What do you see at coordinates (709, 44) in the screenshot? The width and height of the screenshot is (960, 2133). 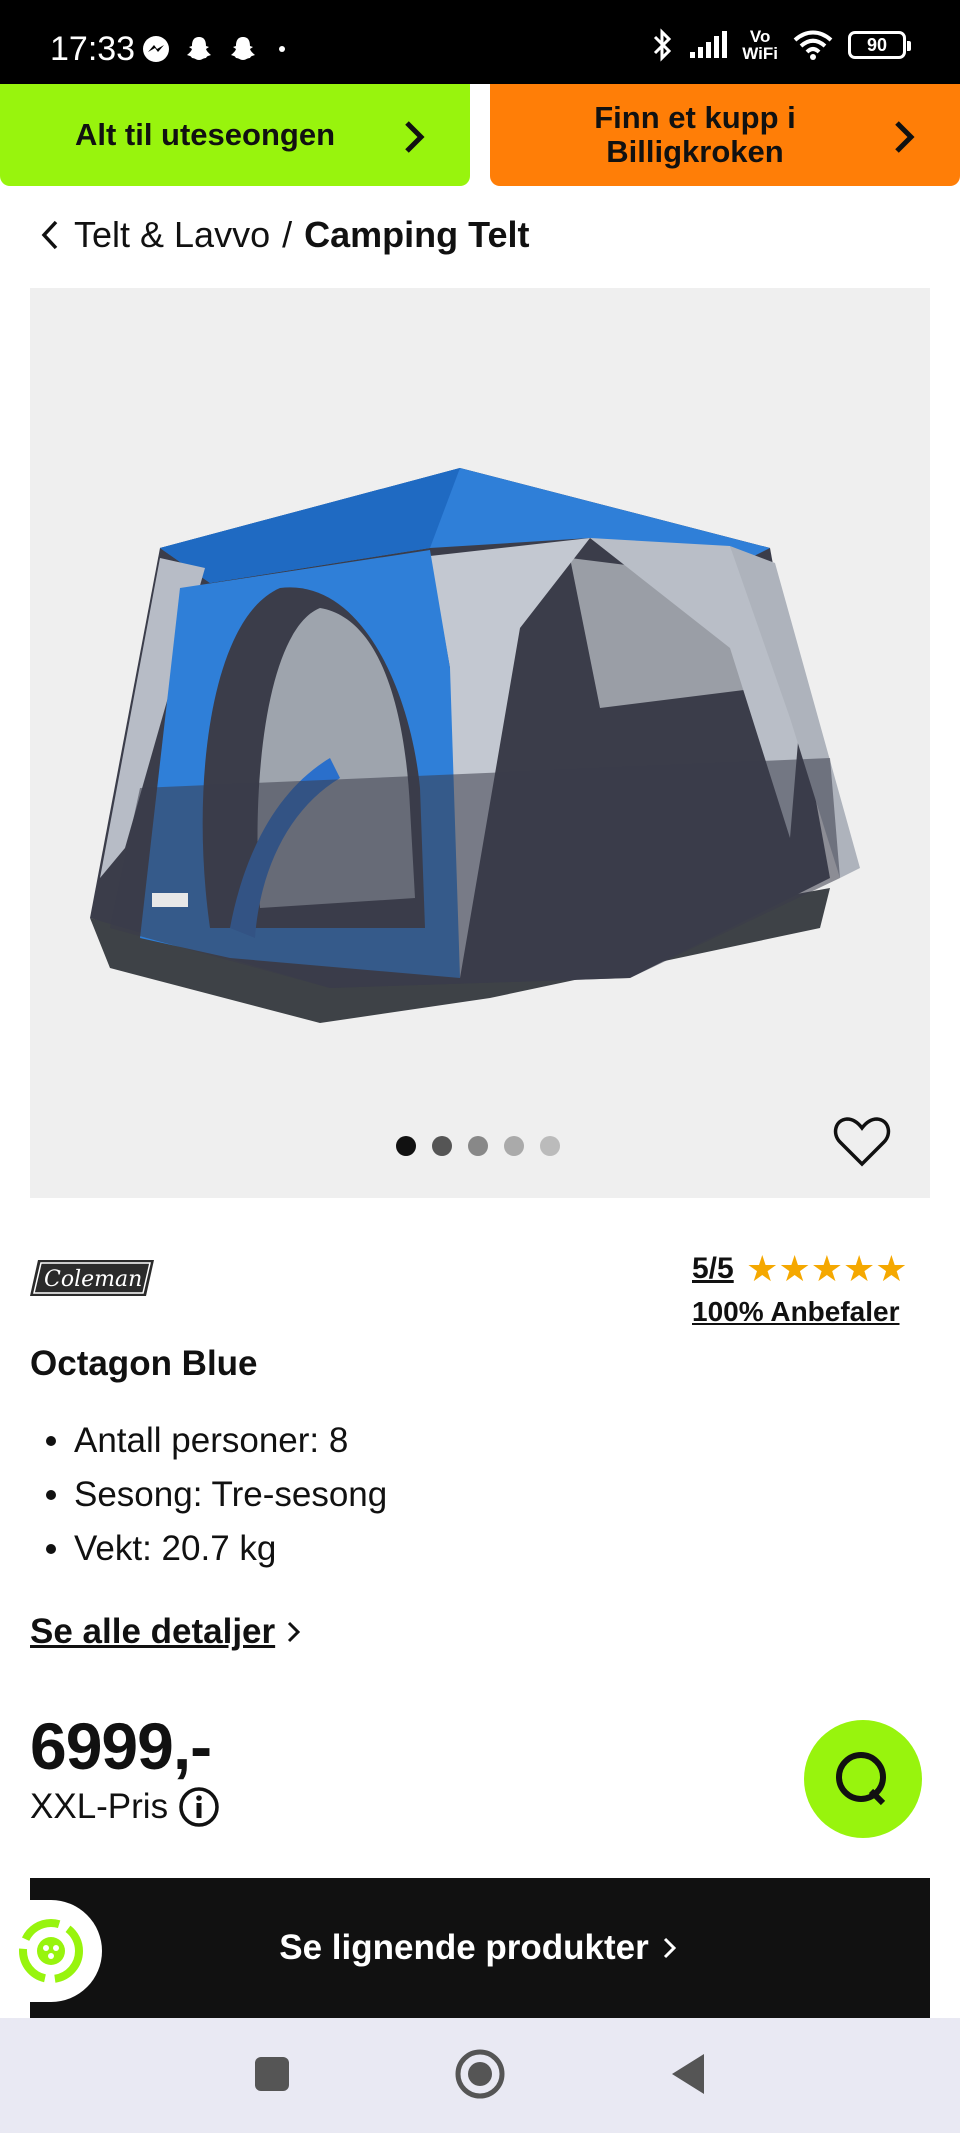 I see `signal-icon` at bounding box center [709, 44].